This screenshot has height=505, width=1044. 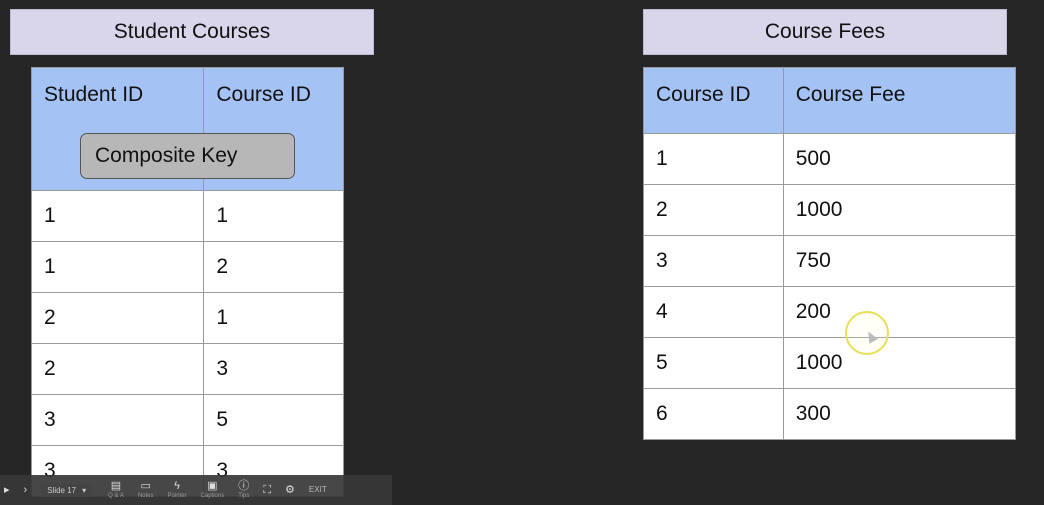 I want to click on table-row: 6 300, so click(x=830, y=414).